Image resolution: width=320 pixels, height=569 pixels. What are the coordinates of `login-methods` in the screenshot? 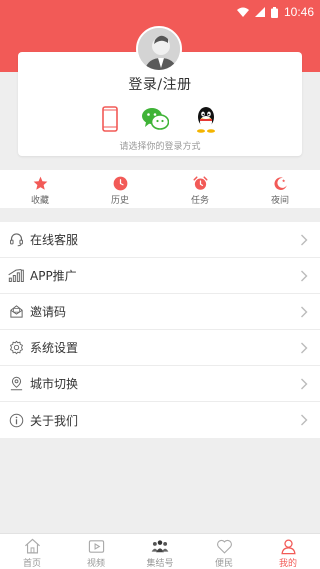 It's located at (160, 120).